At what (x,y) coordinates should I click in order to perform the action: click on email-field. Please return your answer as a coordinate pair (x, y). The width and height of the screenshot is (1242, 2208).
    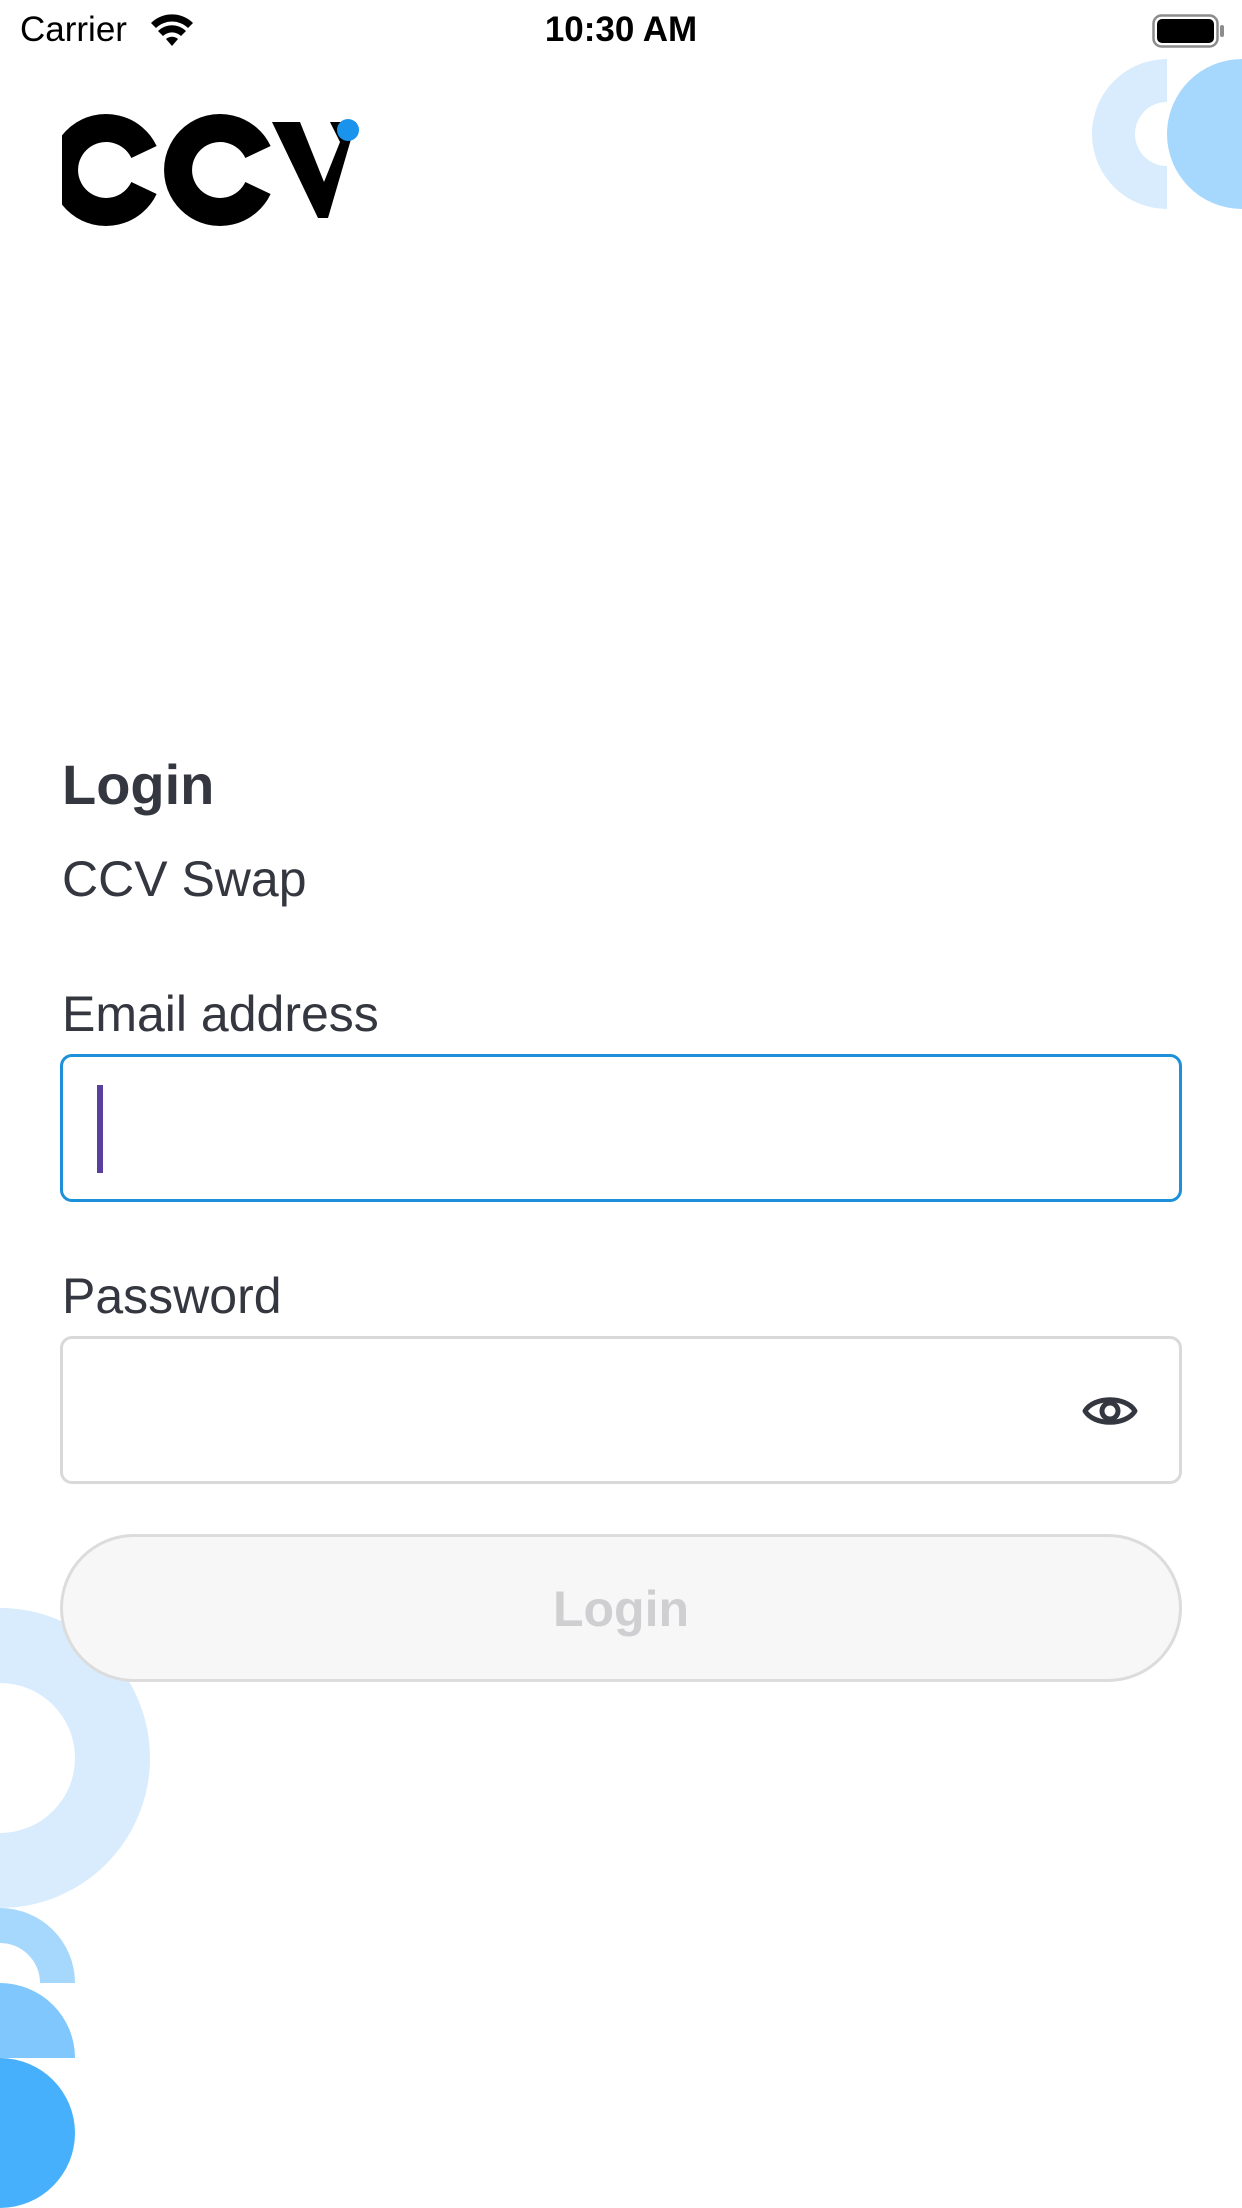
    Looking at the image, I should click on (621, 1128).